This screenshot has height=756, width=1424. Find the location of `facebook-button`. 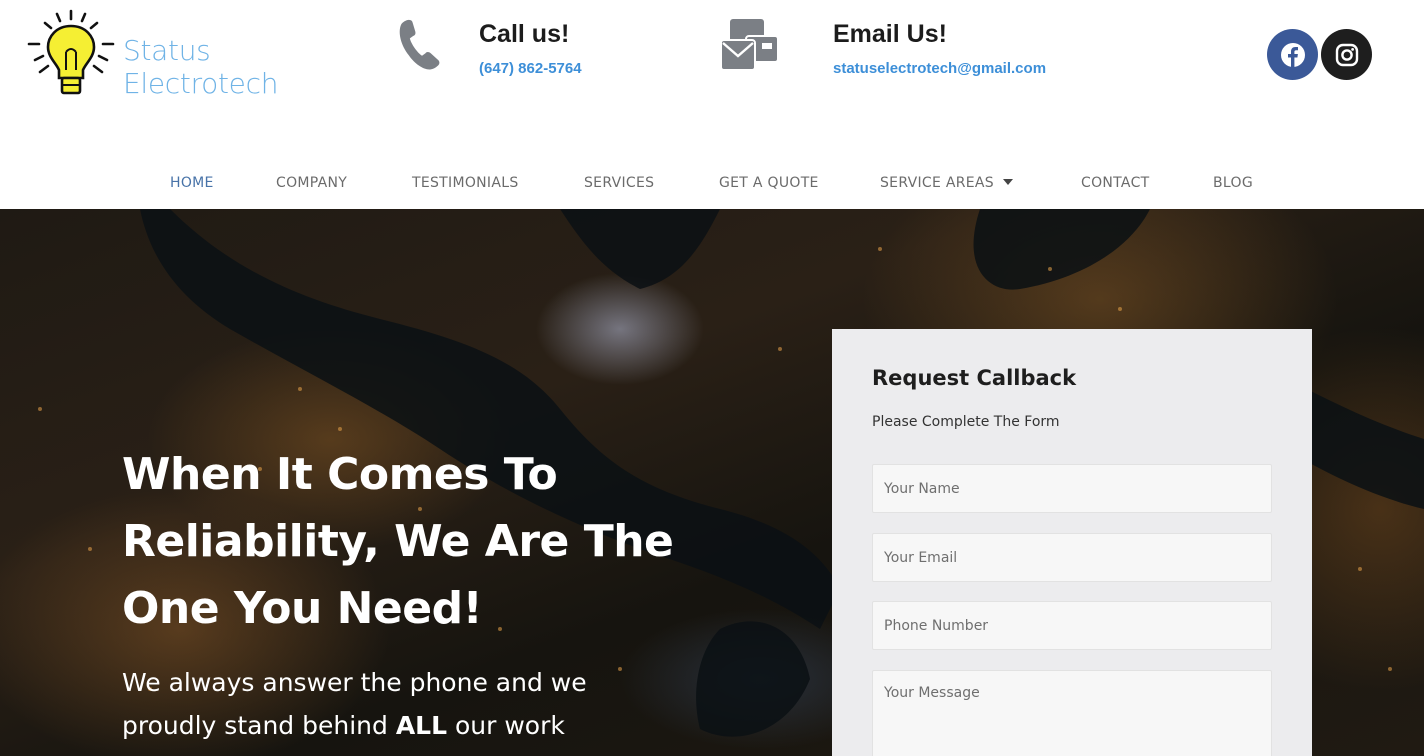

facebook-button is located at coordinates (1292, 54).